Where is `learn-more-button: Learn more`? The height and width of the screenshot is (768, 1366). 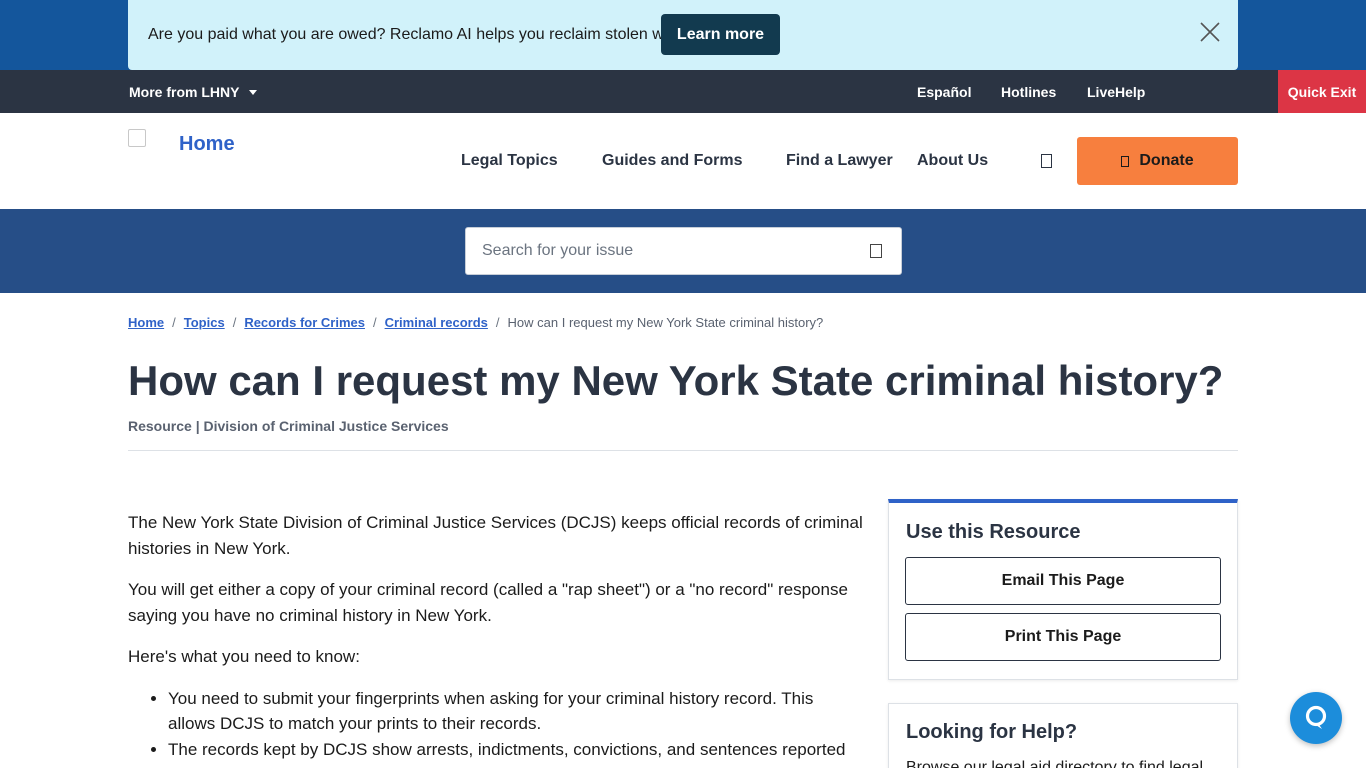
learn-more-button: Learn more is located at coordinates (720, 34).